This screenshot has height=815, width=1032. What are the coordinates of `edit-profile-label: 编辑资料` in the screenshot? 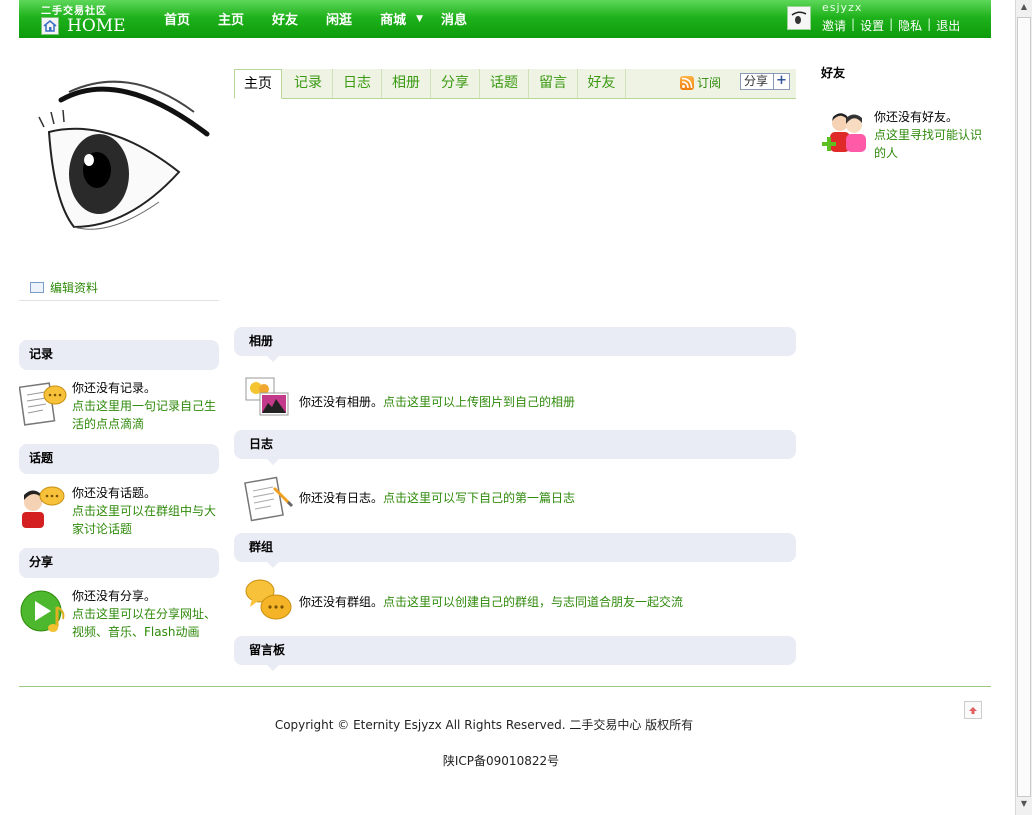 It's located at (74, 287).